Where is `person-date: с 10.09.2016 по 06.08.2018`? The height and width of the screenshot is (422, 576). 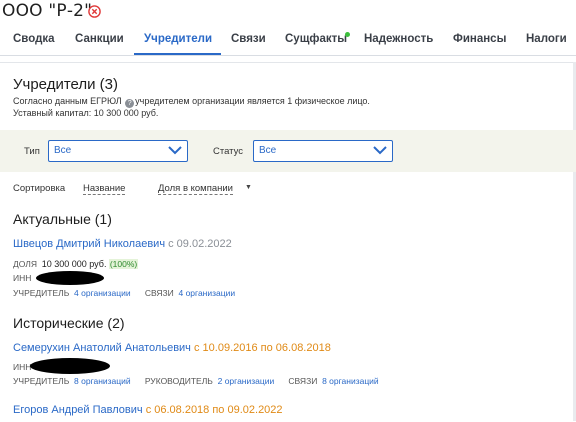
person-date: с 10.09.2016 по 06.08.2018 is located at coordinates (262, 348).